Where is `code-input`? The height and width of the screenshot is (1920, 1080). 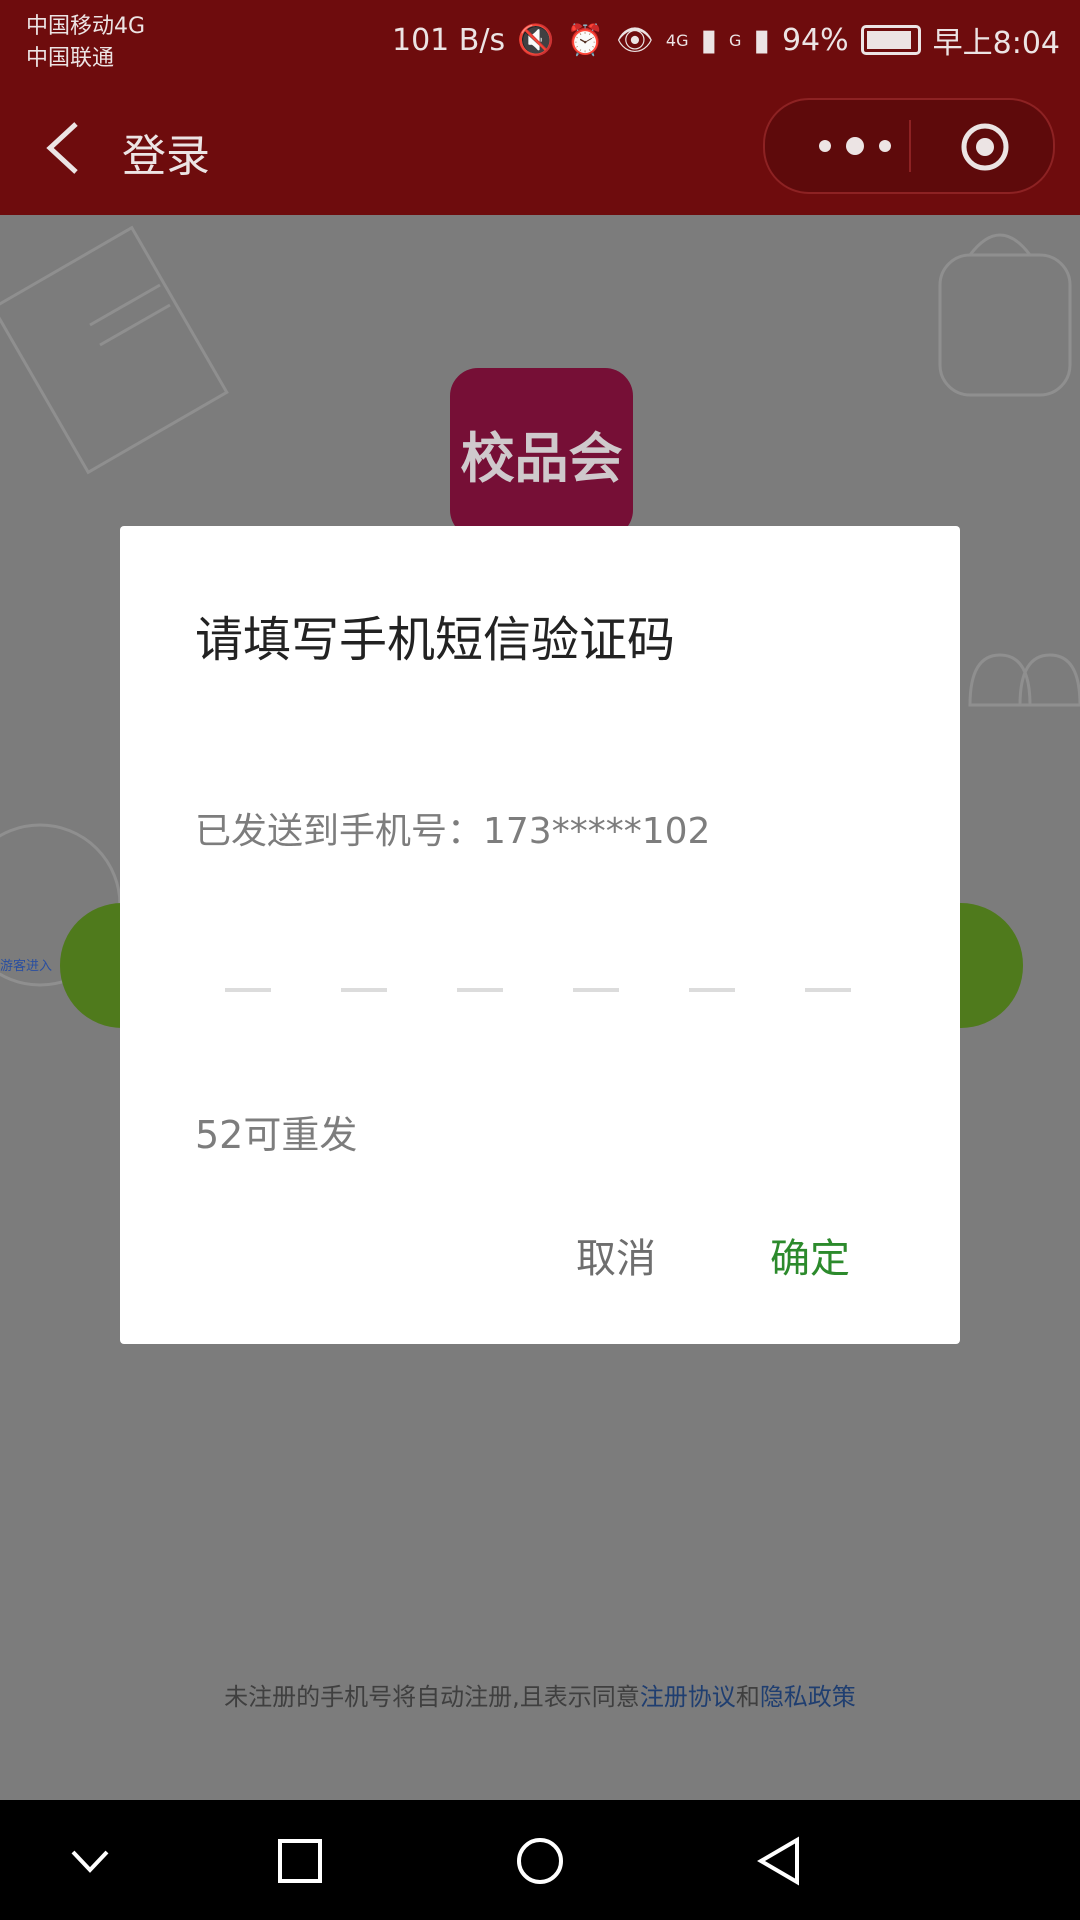
code-input is located at coordinates (540, 990).